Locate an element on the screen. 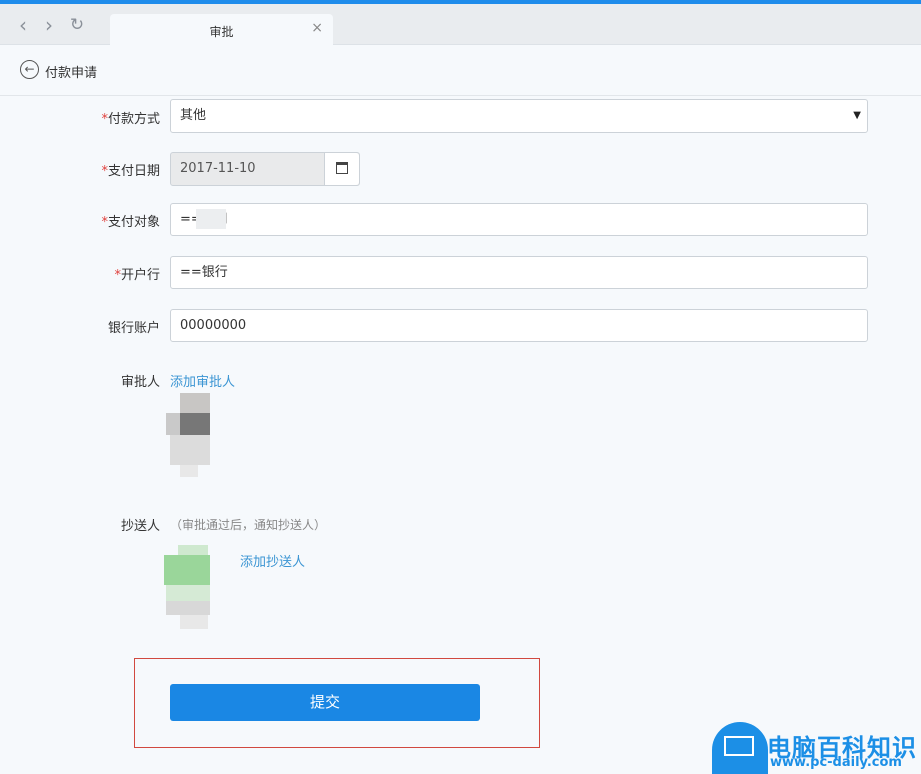 The image size is (921, 774). site-watermark: 电脑百科知识 www.pc-daily.com is located at coordinates (816, 748).